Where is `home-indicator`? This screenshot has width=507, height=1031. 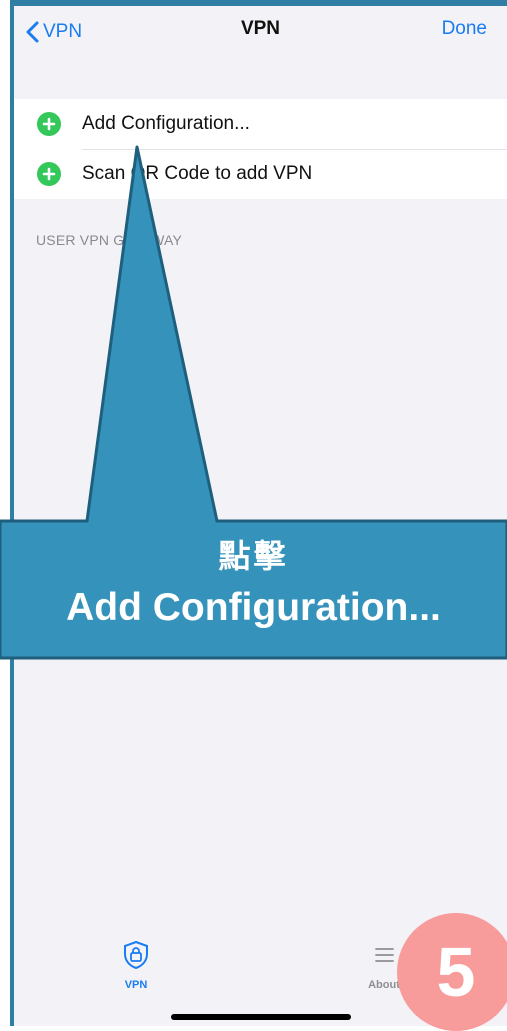
home-indicator is located at coordinates (261, 1017).